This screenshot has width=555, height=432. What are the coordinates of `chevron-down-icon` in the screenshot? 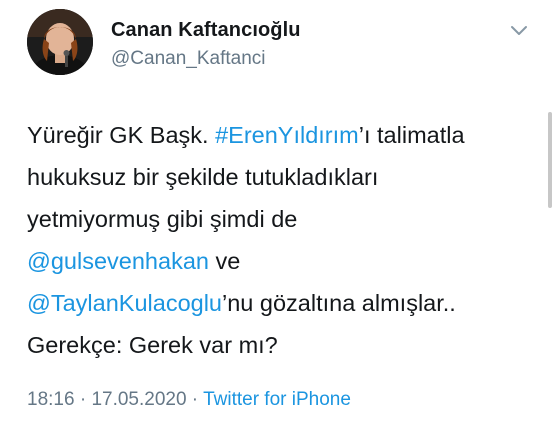 It's located at (519, 30).